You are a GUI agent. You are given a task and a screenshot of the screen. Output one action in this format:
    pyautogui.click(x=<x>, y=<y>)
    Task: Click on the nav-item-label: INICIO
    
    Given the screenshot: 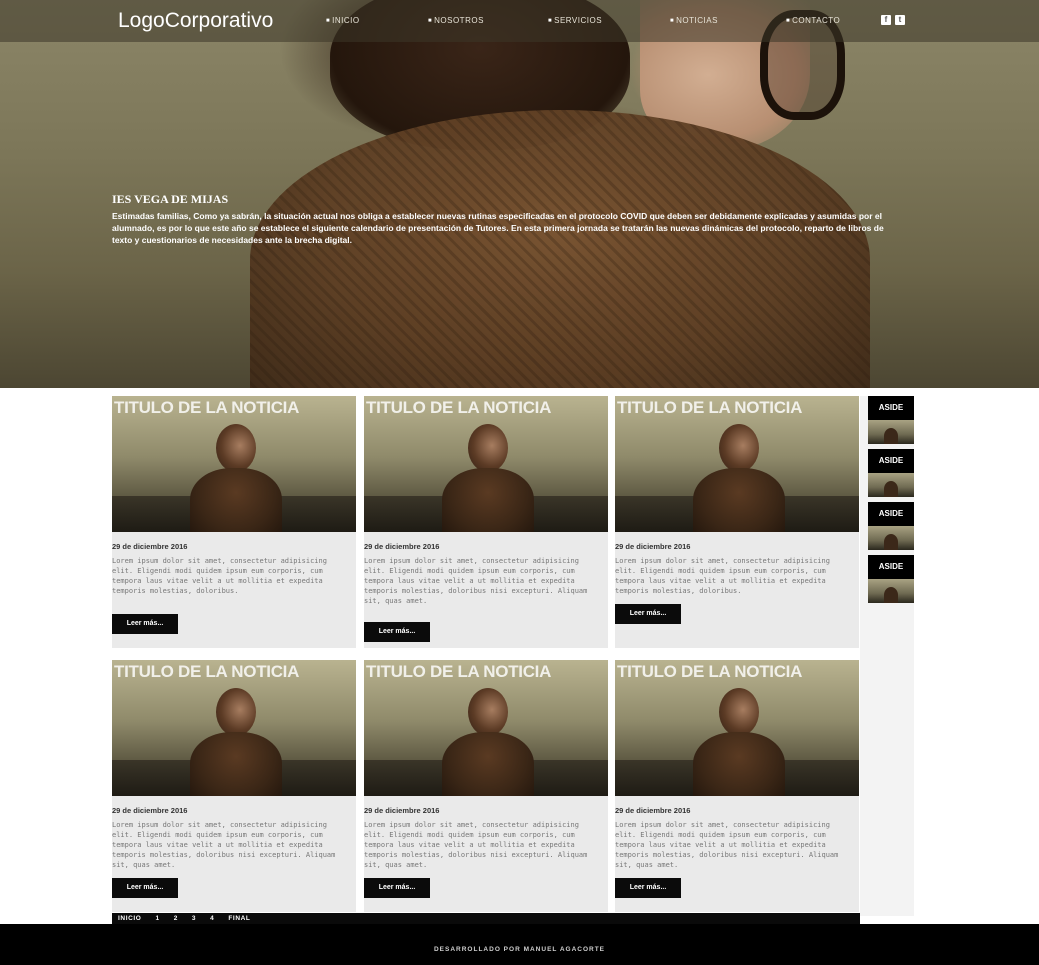 What is the action you would take?
    pyautogui.click(x=346, y=20)
    